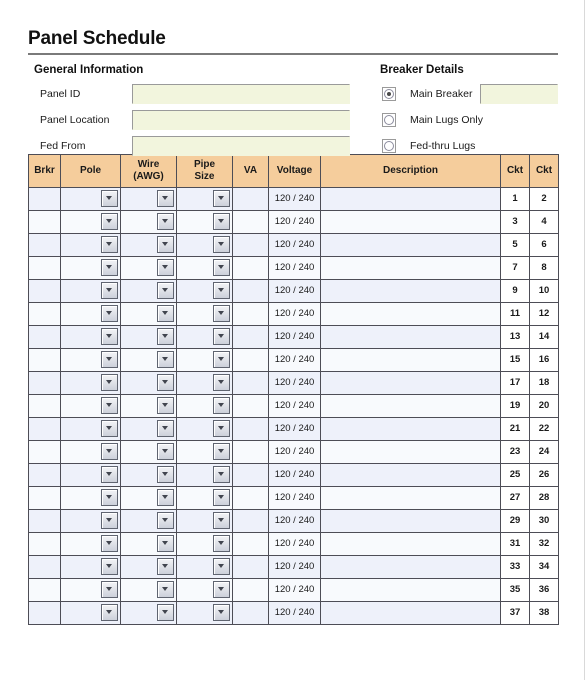  I want to click on breaker-option-row: Main Lugs Only, so click(469, 121).